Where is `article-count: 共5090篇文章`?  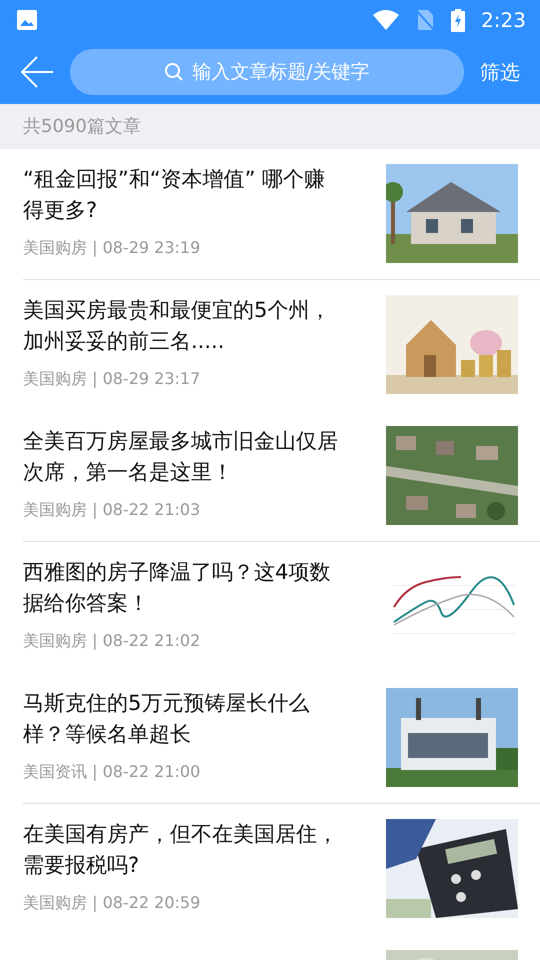 article-count: 共5090篇文章 is located at coordinates (82, 127).